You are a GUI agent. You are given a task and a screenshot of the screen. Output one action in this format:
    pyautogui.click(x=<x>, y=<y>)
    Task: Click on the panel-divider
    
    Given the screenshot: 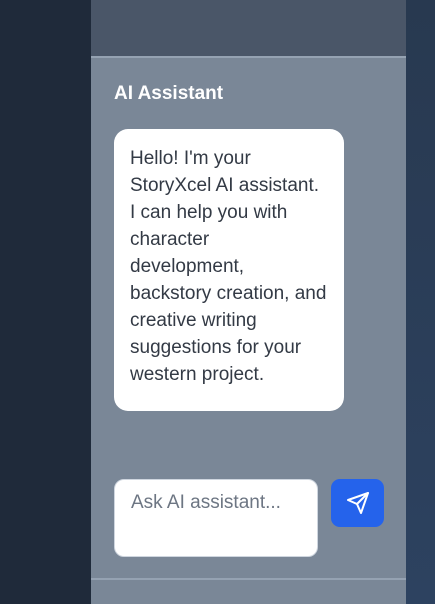 What is the action you would take?
    pyautogui.click(x=248, y=579)
    